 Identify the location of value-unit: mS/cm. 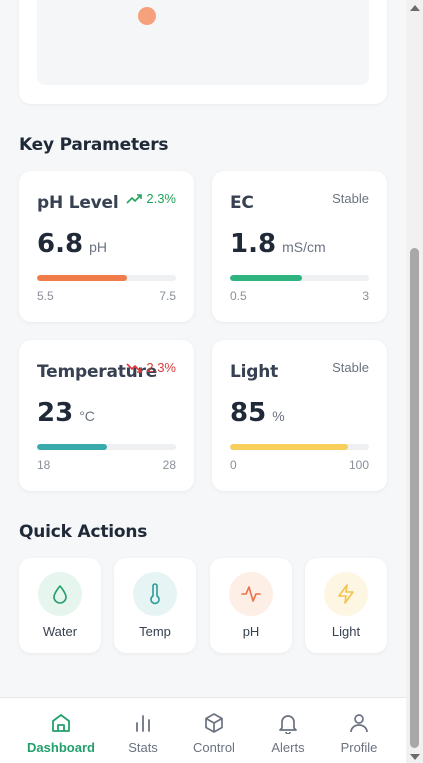
(304, 247).